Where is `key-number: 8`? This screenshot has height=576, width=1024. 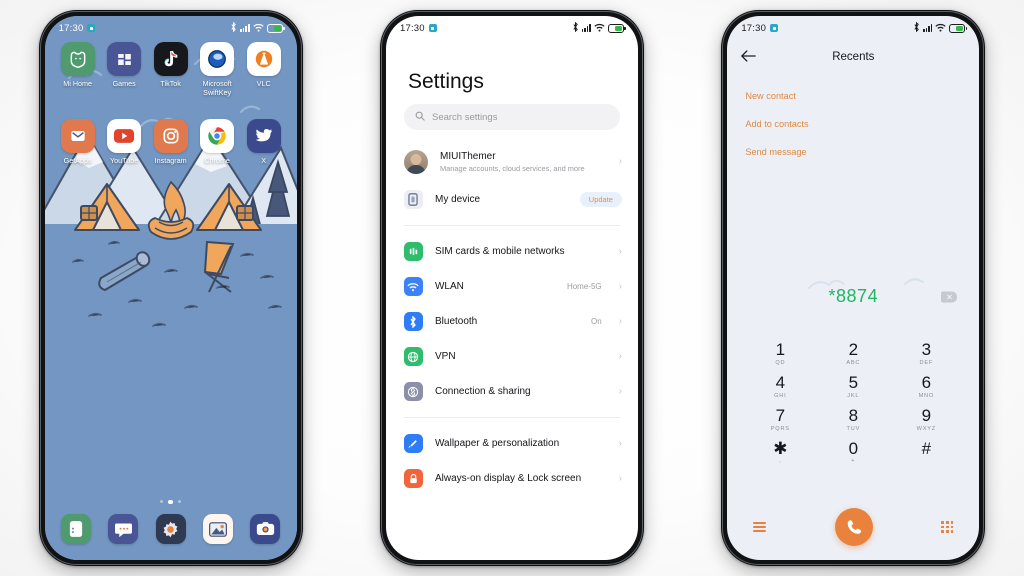 key-number: 8 is located at coordinates (853, 415).